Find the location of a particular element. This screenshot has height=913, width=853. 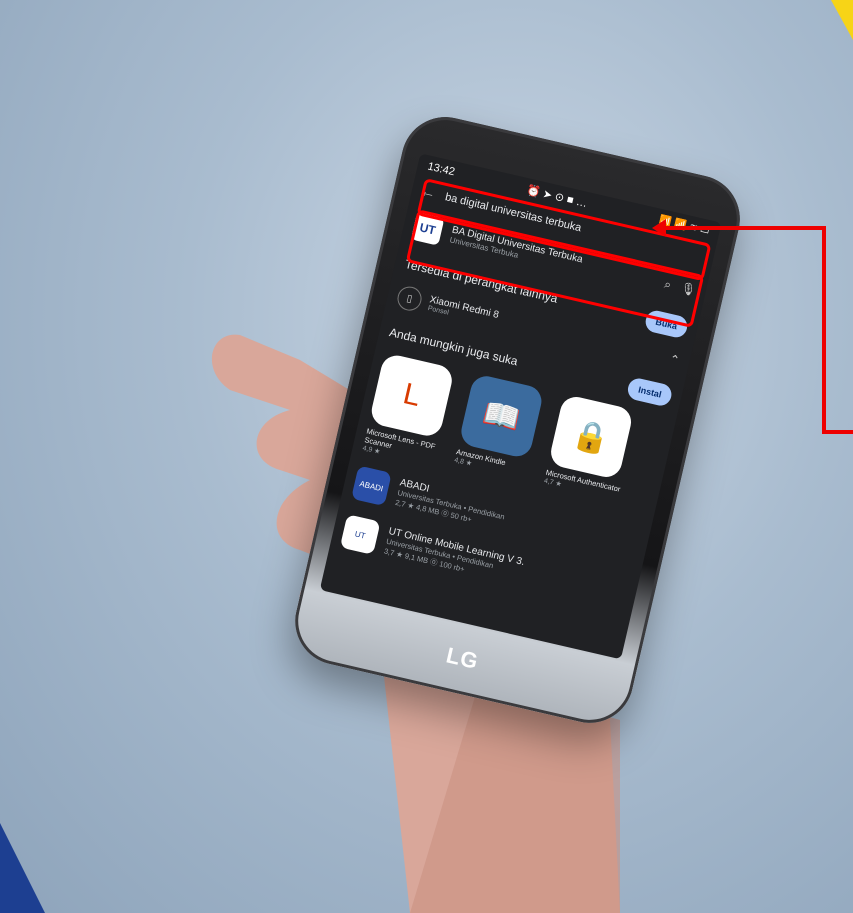

app-card: 📖 Amazon Kindle 4,8 ★ is located at coordinates (503, 432).